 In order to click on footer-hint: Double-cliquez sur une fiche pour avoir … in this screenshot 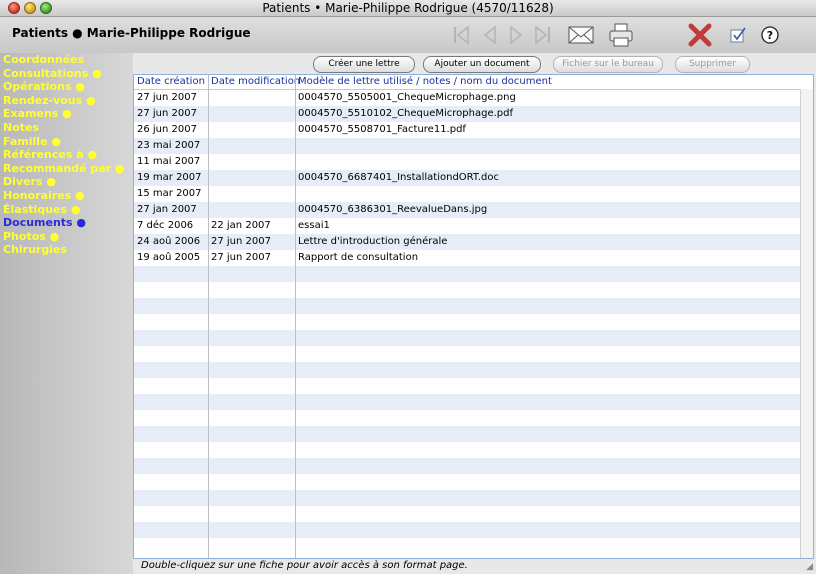, I will do `click(304, 565)`.